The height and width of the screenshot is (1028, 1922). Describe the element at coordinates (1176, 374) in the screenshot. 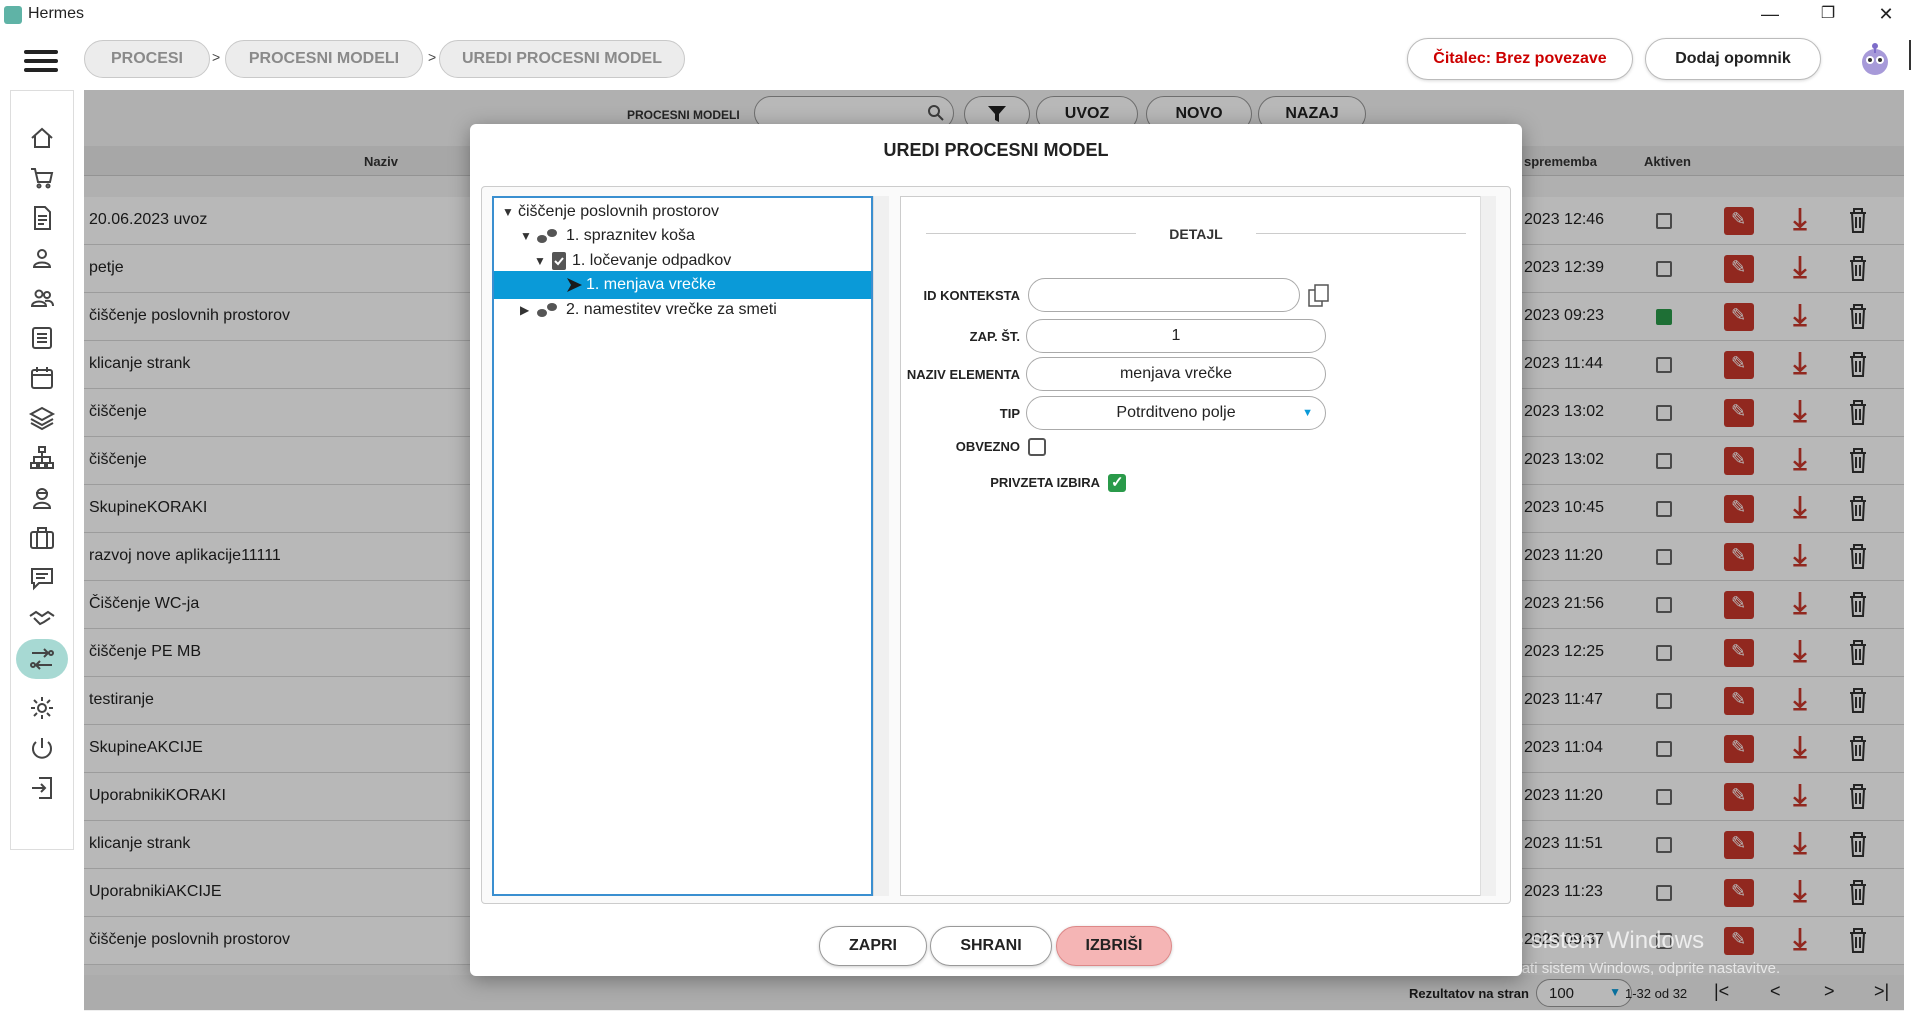

I see `element-name-field: menjava vrečke` at that location.